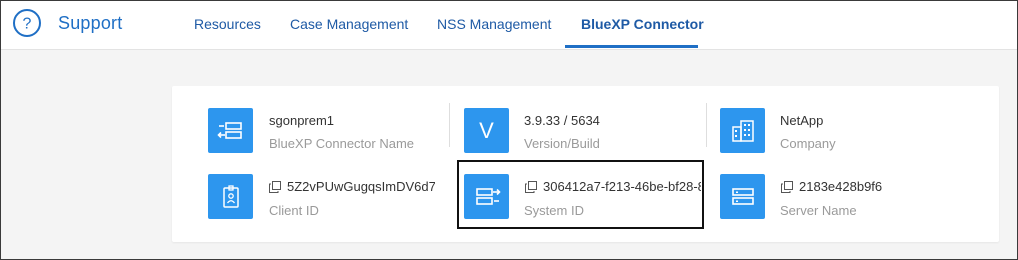  Describe the element at coordinates (302, 120) in the screenshot. I see `connector-name-value: sgonprem1` at that location.